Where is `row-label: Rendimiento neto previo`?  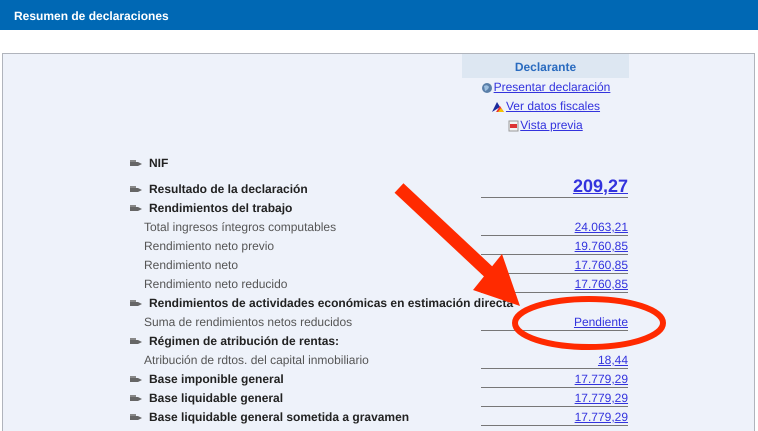
row-label: Rendimiento neto previo is located at coordinates (209, 246).